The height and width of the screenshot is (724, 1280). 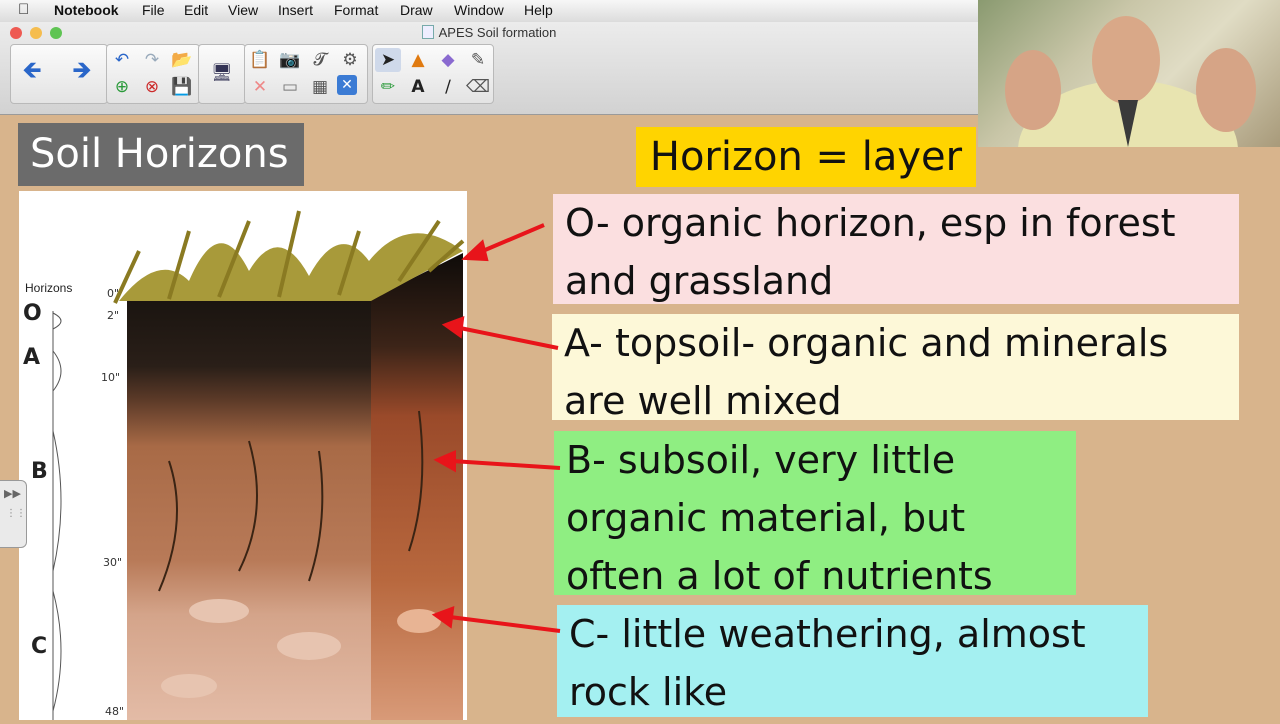 What do you see at coordinates (152, 60) in the screenshot?
I see `redo-icon: ↷` at bounding box center [152, 60].